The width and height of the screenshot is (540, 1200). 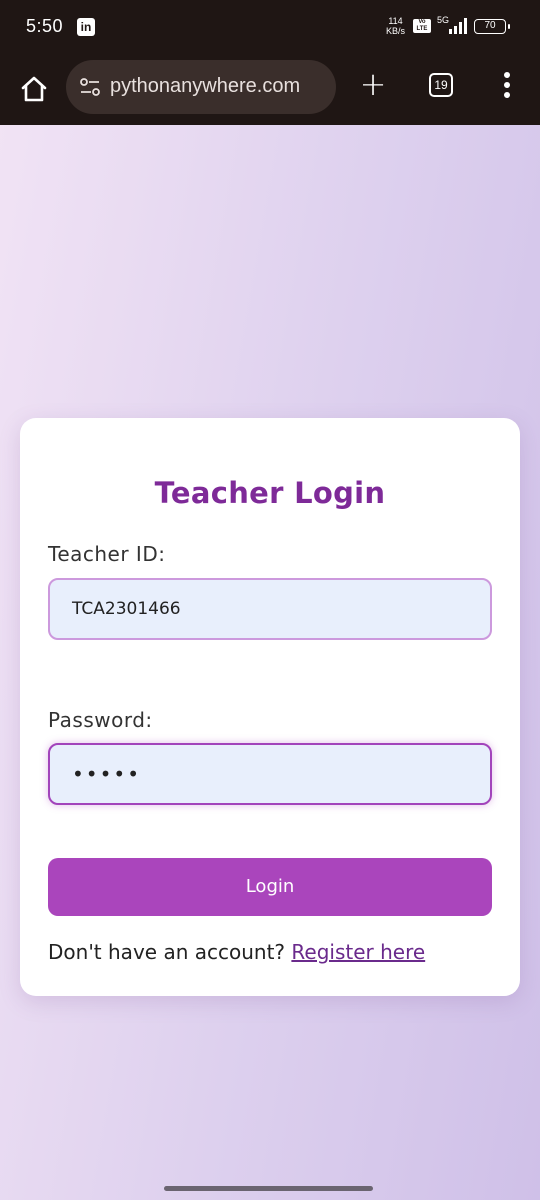 I want to click on gesture-bar, so click(x=268, y=1188).